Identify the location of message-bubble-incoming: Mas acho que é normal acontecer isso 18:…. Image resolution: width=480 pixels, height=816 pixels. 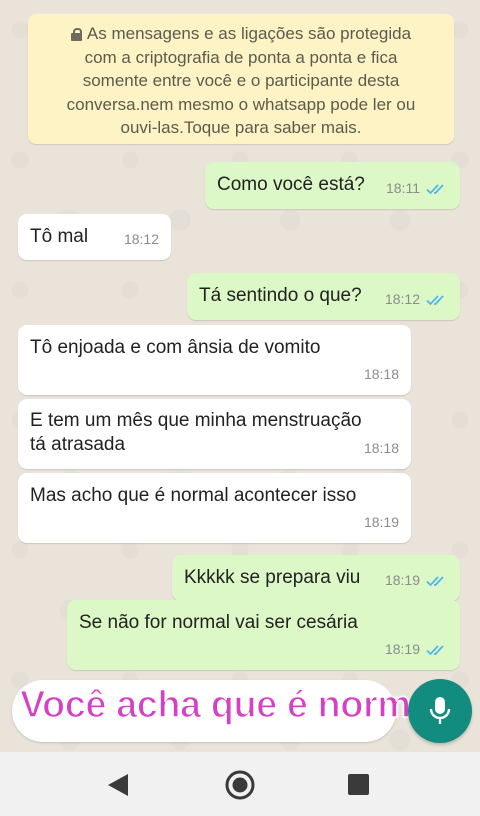
(214, 508).